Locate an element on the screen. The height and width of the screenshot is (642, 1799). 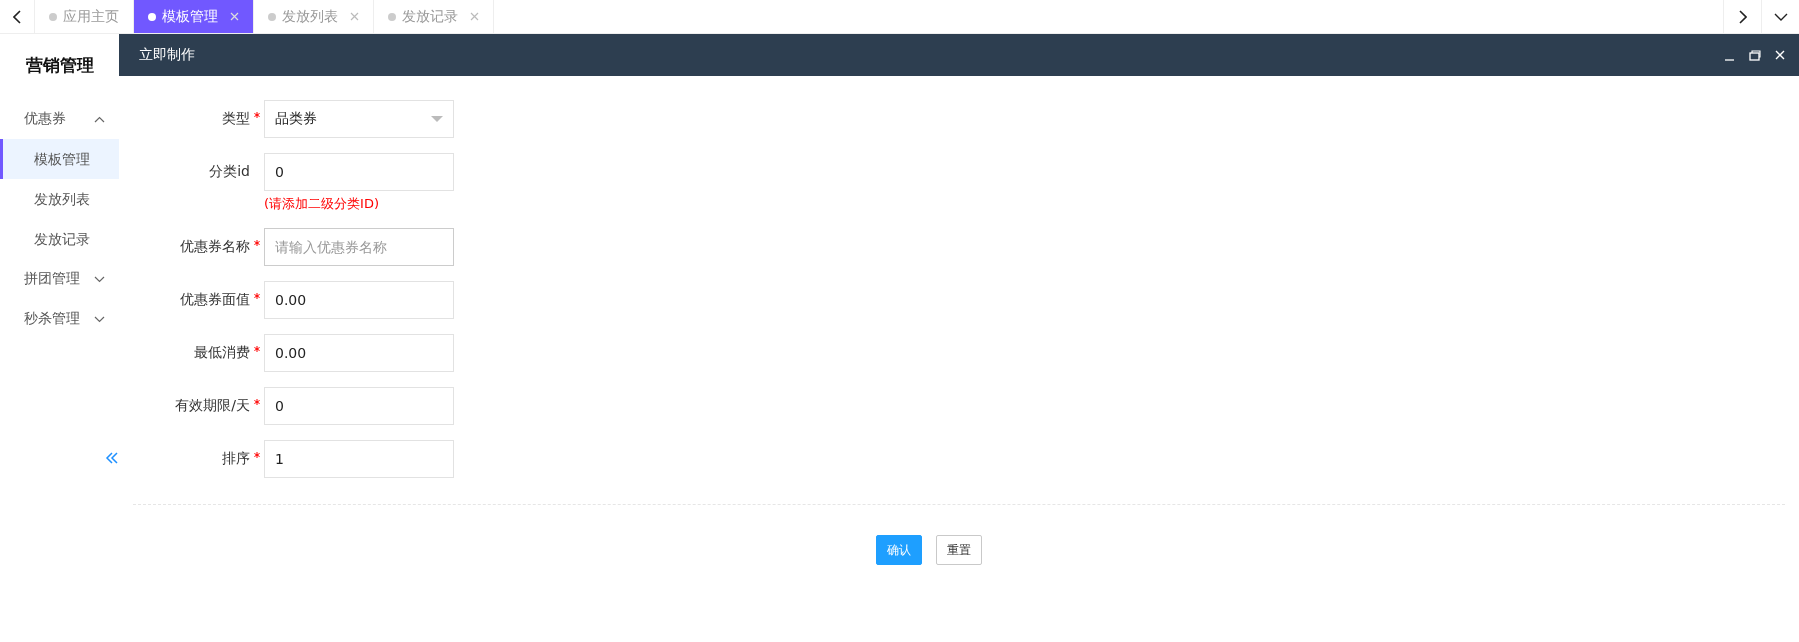
chevron-down-icon is located at coordinates (1780, 16).